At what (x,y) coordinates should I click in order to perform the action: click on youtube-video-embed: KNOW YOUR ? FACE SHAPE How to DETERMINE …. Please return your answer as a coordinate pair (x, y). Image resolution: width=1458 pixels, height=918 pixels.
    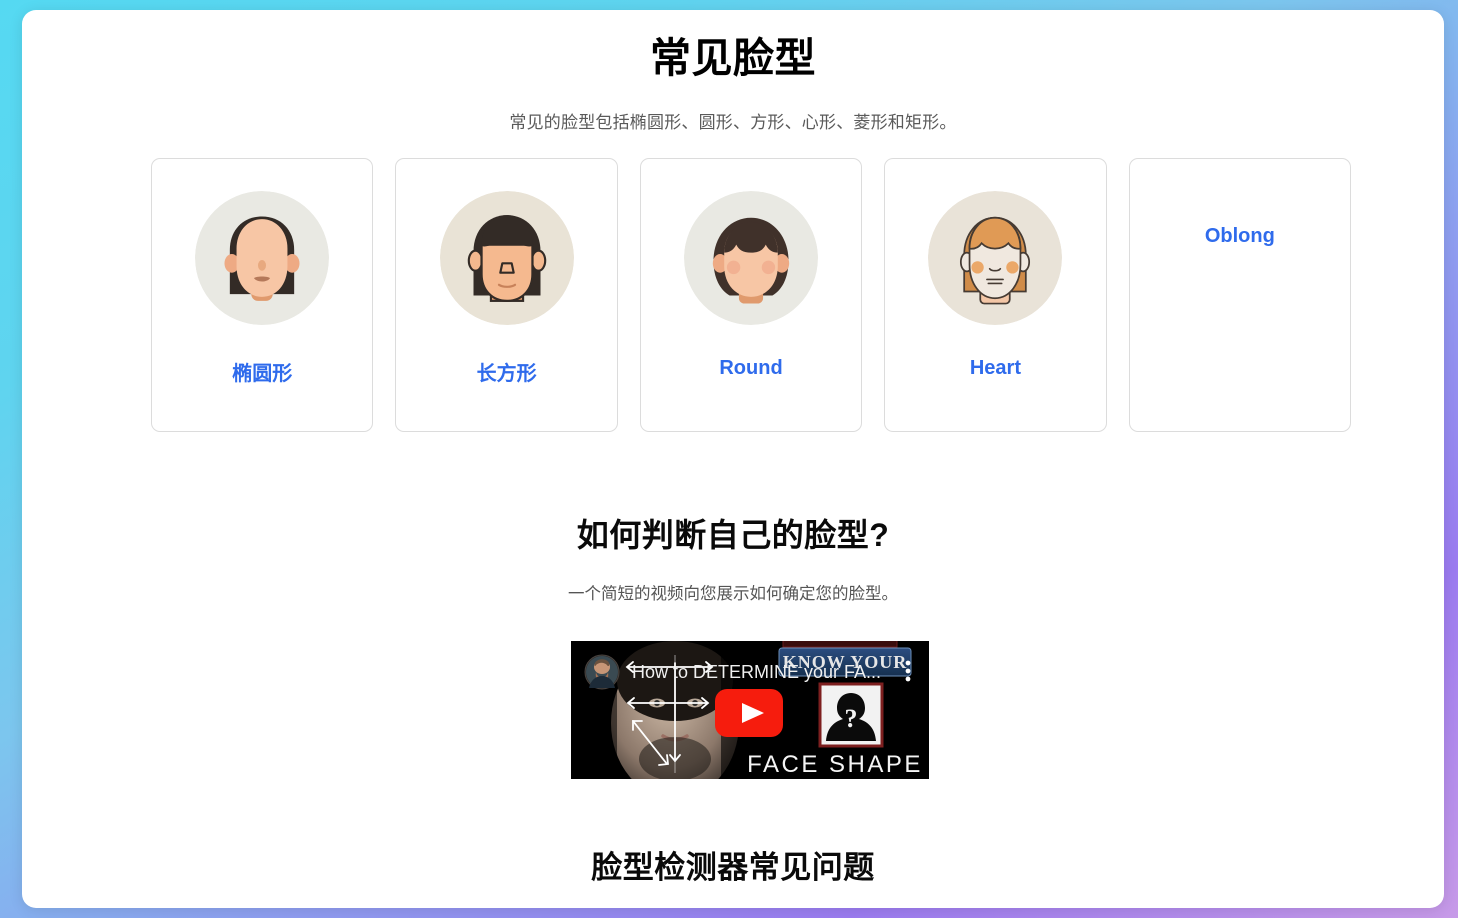
    Looking at the image, I should click on (750, 710).